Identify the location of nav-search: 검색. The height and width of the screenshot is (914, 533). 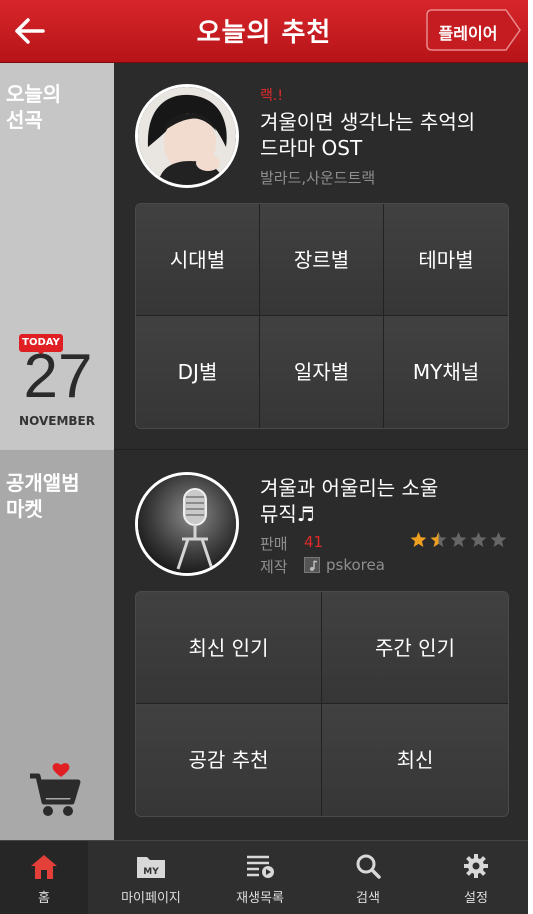
(368, 877).